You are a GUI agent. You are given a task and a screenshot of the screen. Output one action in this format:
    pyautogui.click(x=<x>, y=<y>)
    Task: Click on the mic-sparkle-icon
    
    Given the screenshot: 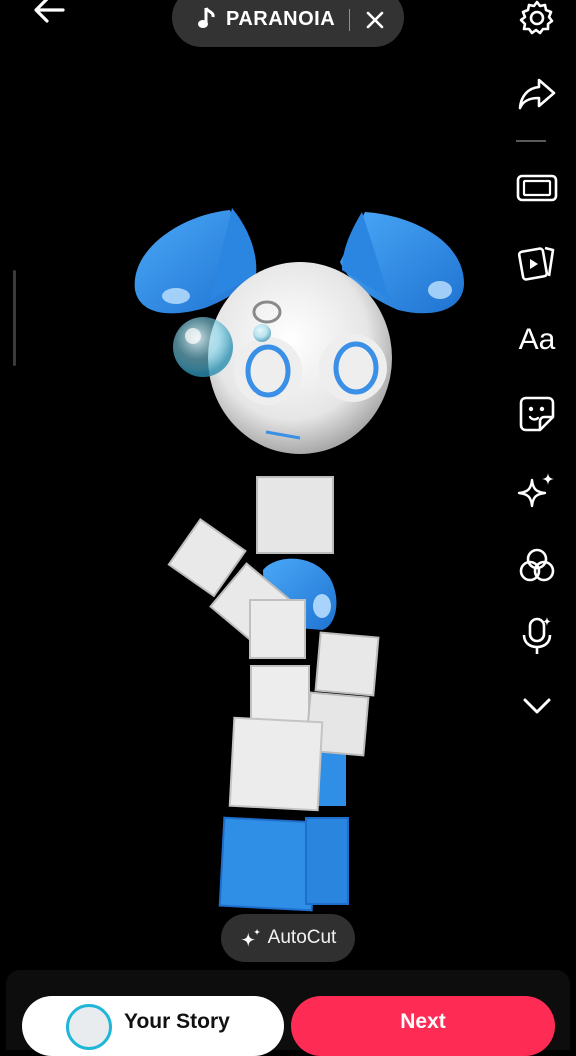 What is the action you would take?
    pyautogui.click(x=537, y=635)
    